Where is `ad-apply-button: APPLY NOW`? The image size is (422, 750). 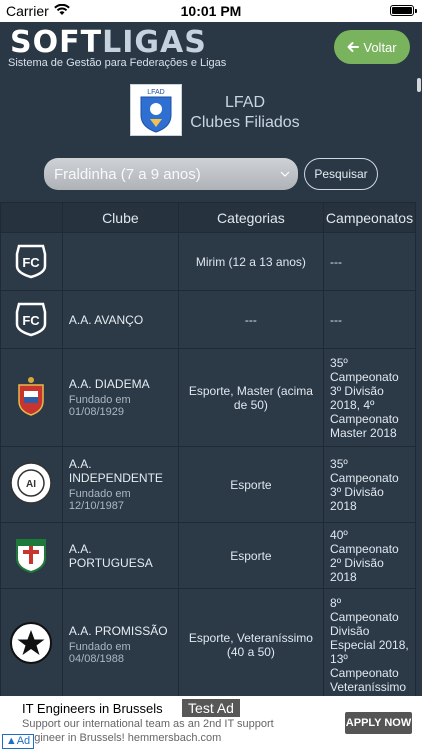
ad-apply-button: APPLY NOW is located at coordinates (378, 723).